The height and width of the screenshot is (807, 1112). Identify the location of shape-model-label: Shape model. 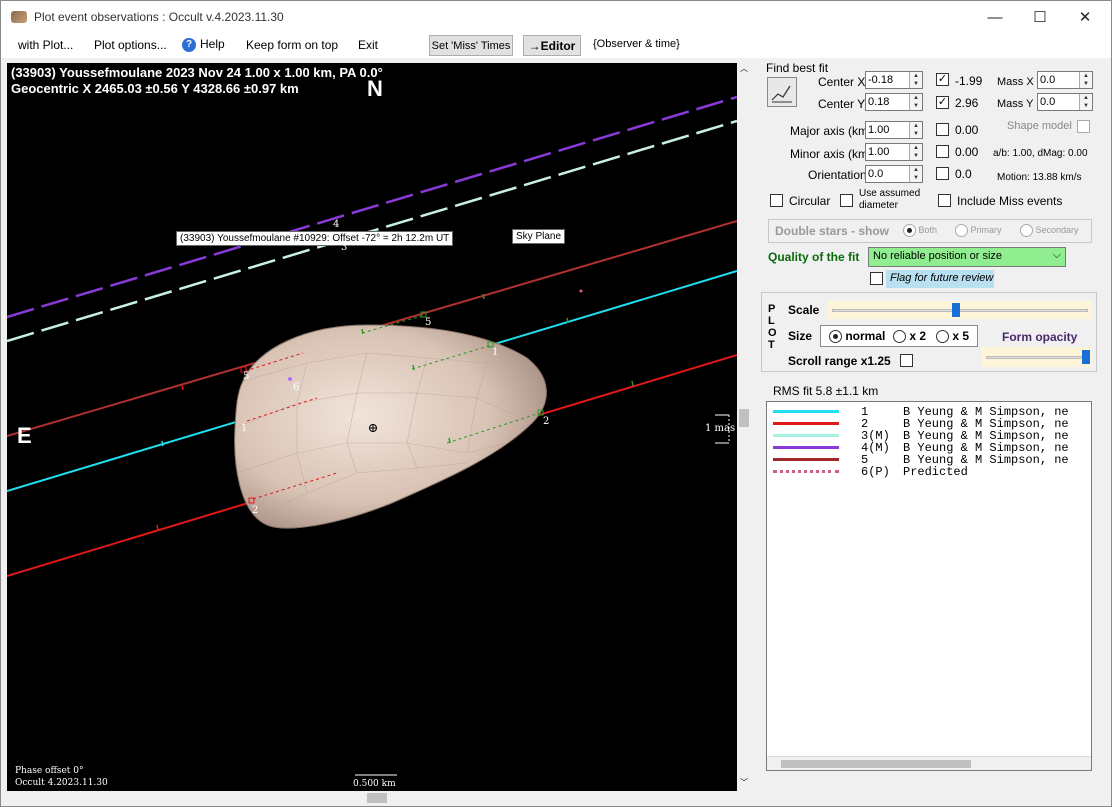
(1039, 126).